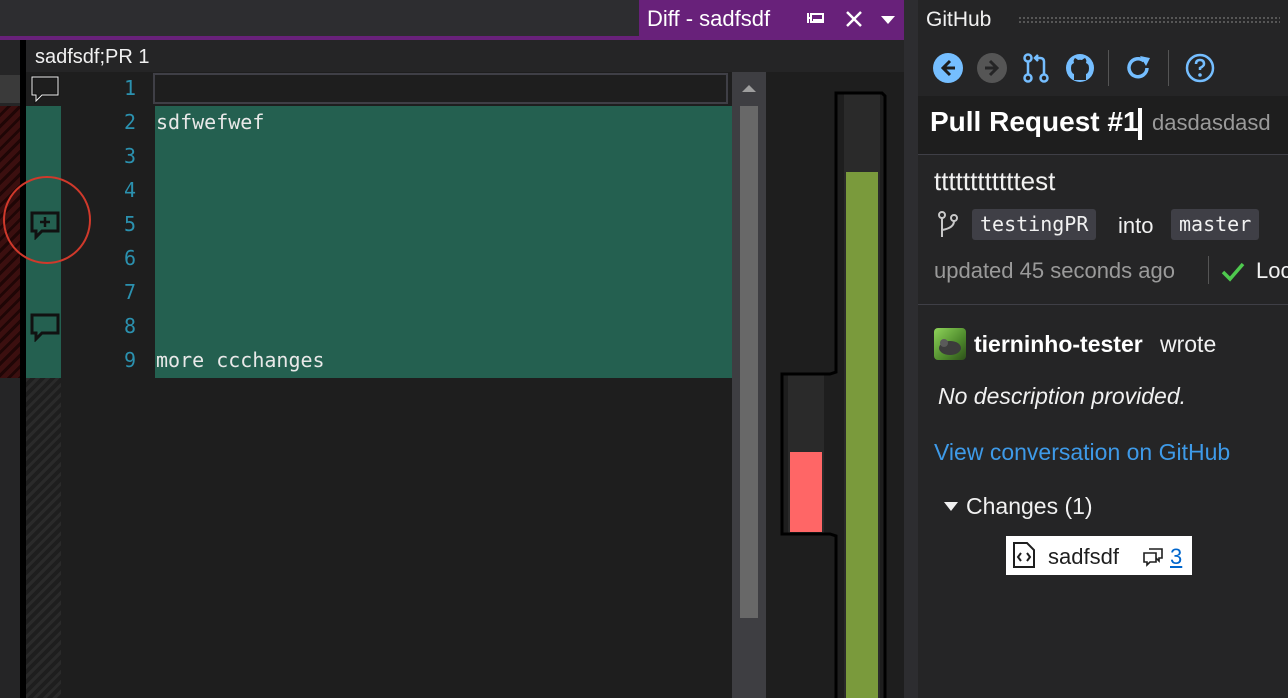 The width and height of the screenshot is (1288, 698). Describe the element at coordinates (129, 190) in the screenshot. I see `line-number: 4` at that location.